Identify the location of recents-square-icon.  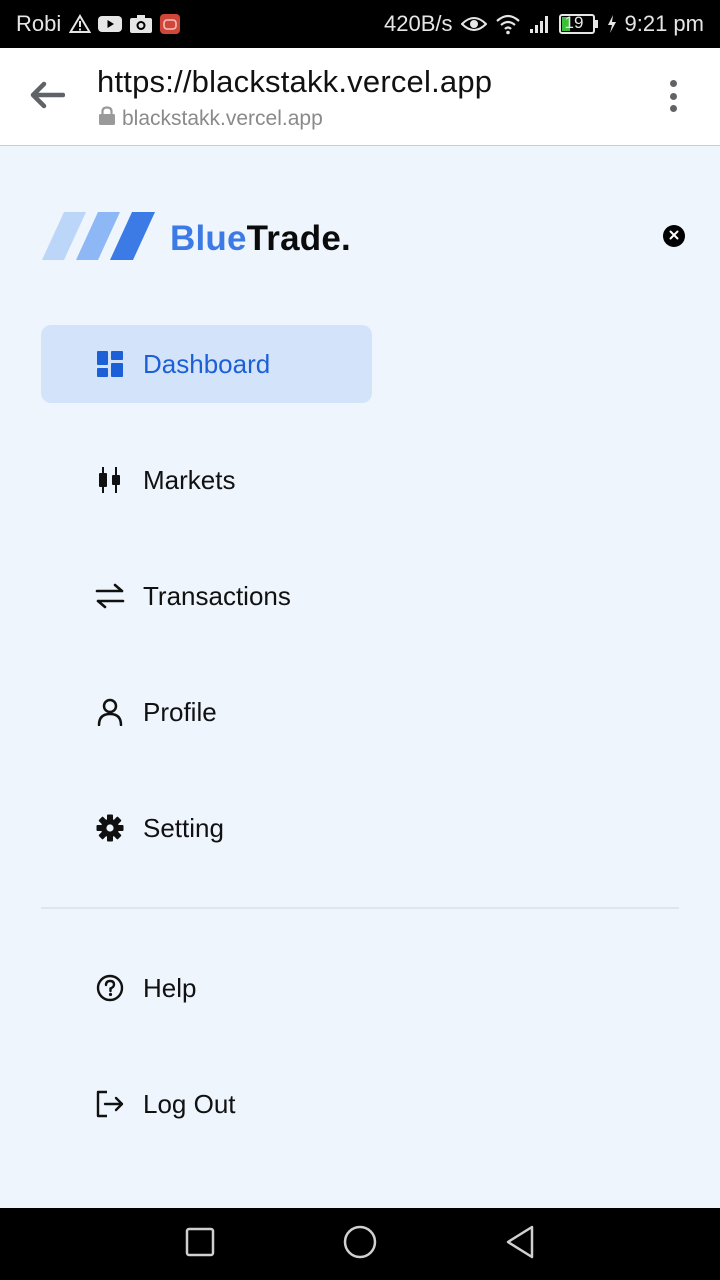
(200, 1244).